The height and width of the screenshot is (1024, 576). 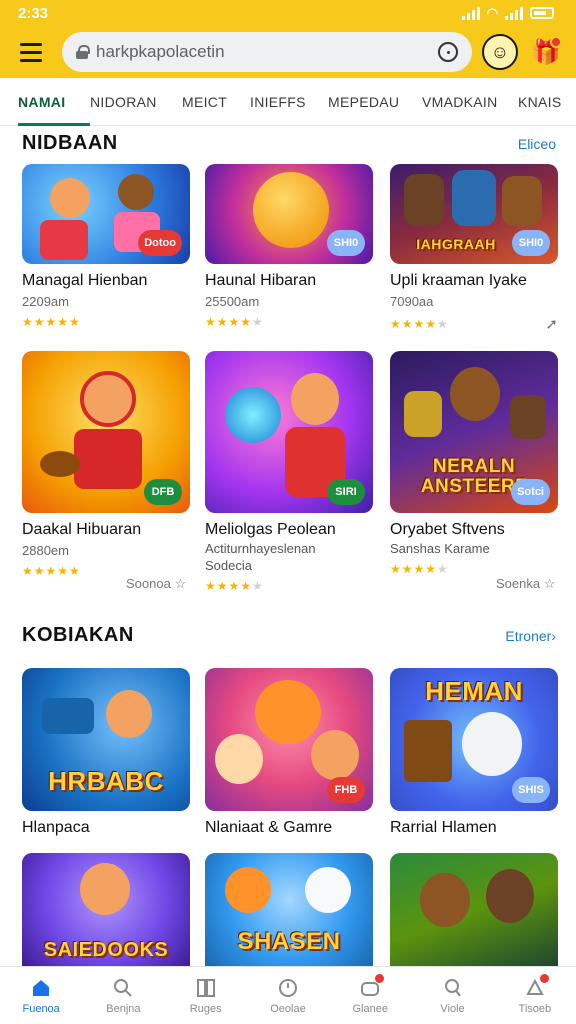 What do you see at coordinates (370, 995) in the screenshot?
I see `nav-games: Glanee` at bounding box center [370, 995].